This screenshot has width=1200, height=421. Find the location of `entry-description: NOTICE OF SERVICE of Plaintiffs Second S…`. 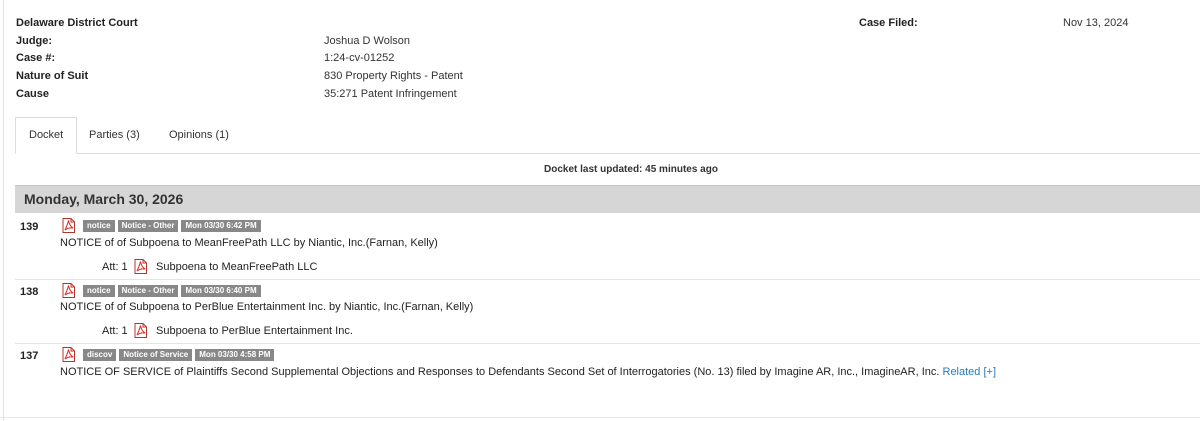

entry-description: NOTICE OF SERVICE of Plaintiffs Second S… is located at coordinates (528, 372).